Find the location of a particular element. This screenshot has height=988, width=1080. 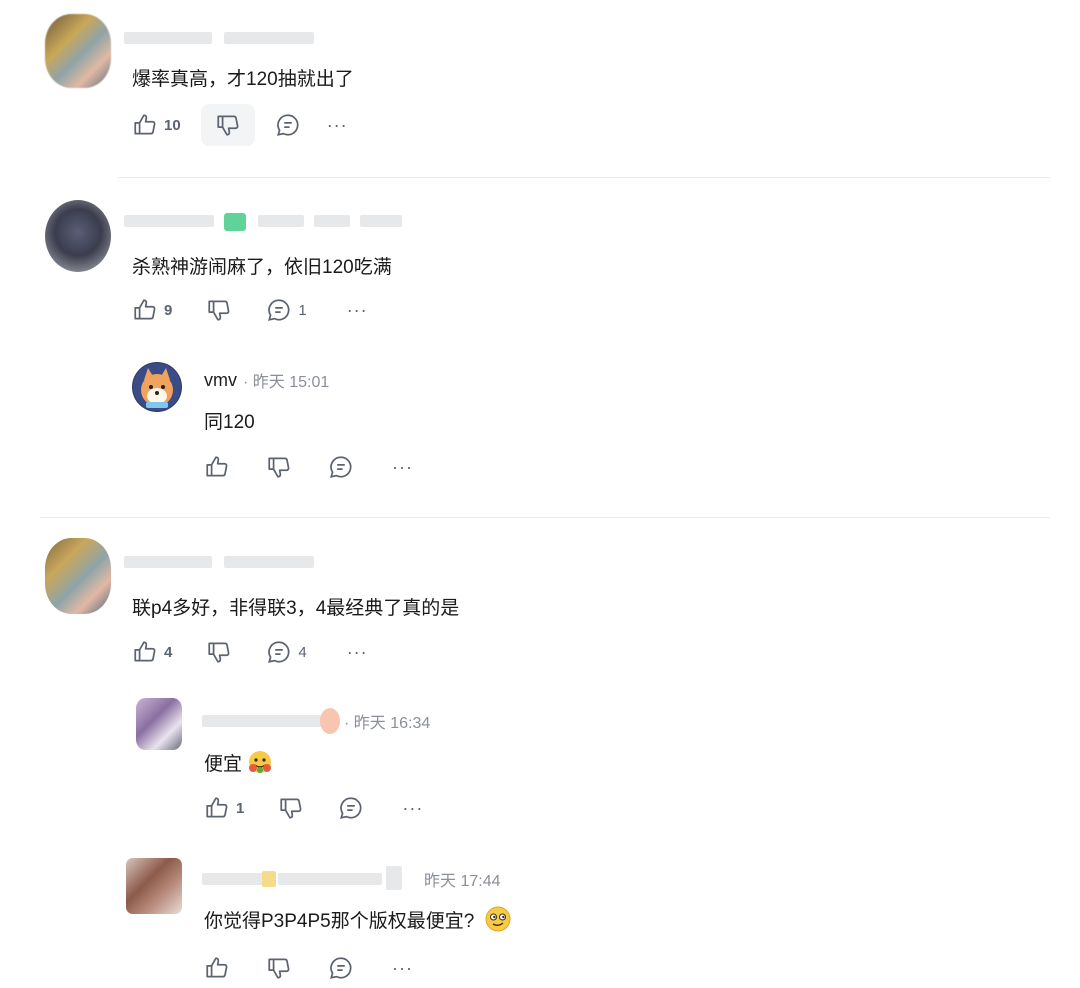

hugging-face-emoji-icon is located at coordinates (260, 765).